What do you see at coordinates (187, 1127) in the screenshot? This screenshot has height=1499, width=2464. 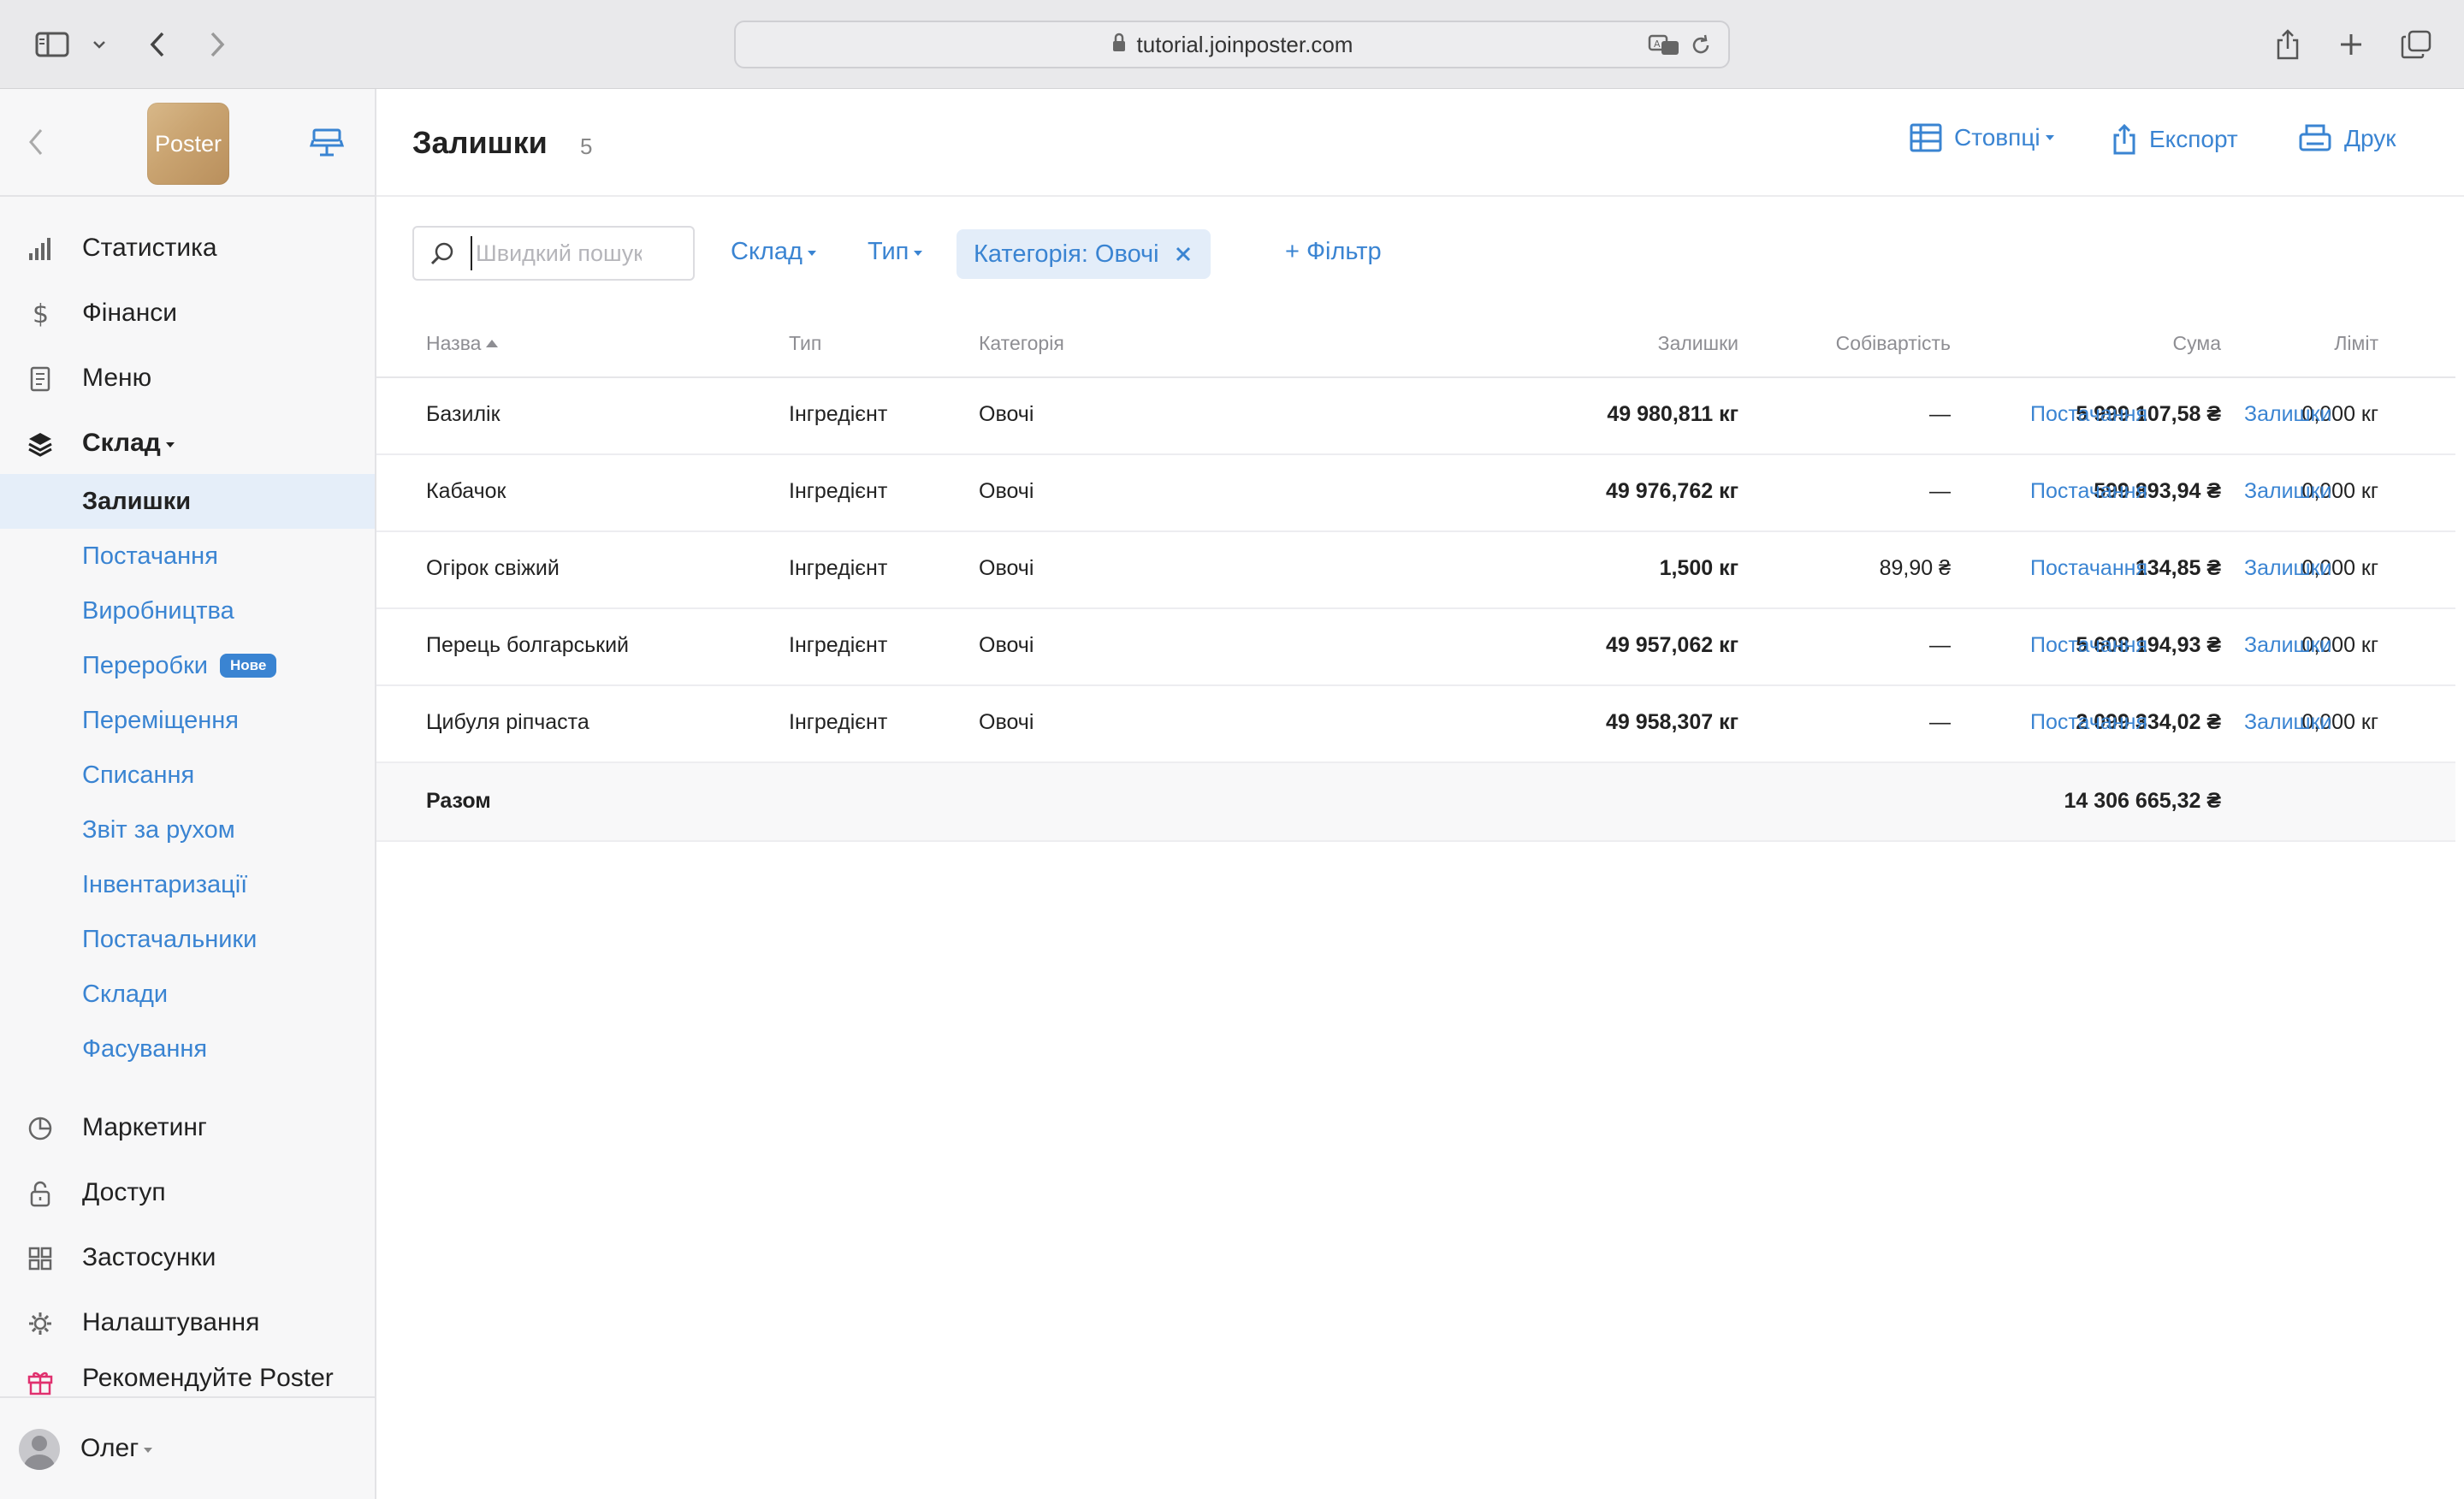 I see `nav-marketing: Маркетинг` at bounding box center [187, 1127].